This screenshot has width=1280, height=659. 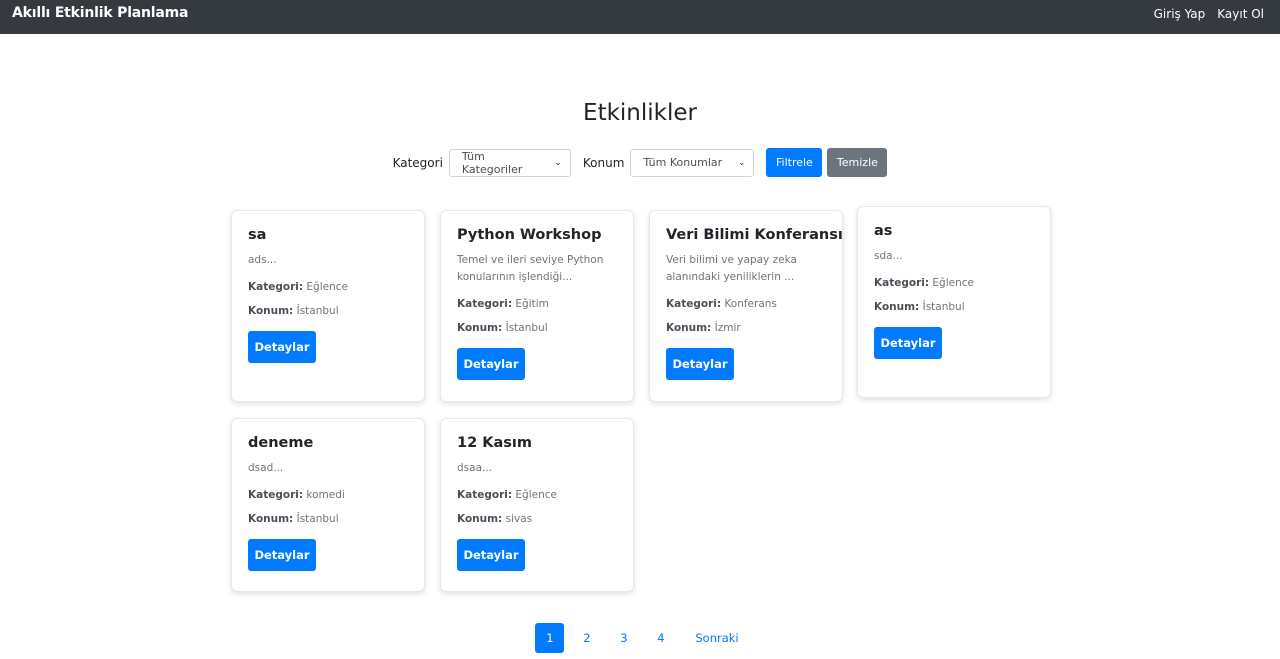 I want to click on category-select-value: Tüm Kategoriler, so click(x=492, y=162).